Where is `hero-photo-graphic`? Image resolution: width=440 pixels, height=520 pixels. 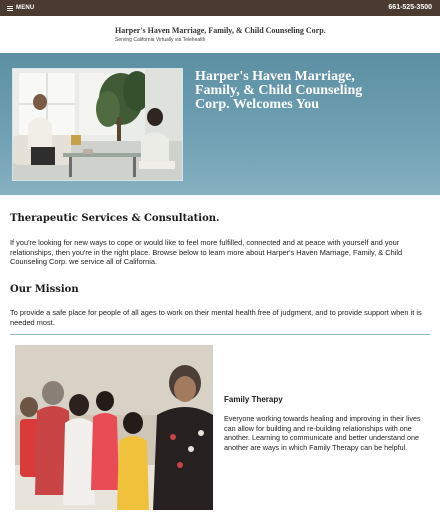
hero-photo-graphic is located at coordinates (97, 124).